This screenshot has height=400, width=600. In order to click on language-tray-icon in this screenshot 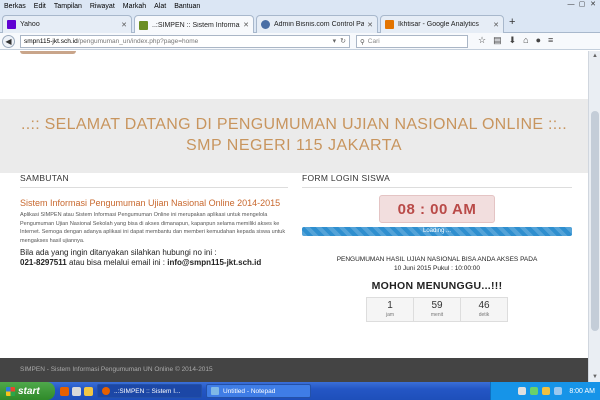, I will do `click(522, 391)`.